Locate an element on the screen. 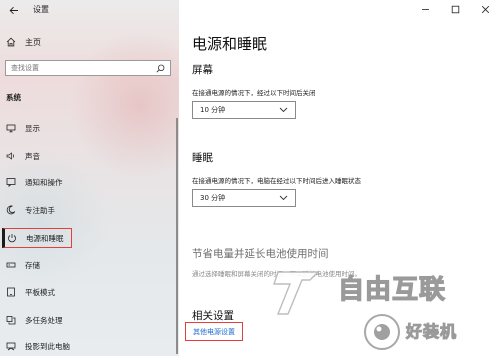  storage-icon is located at coordinates (11, 265).